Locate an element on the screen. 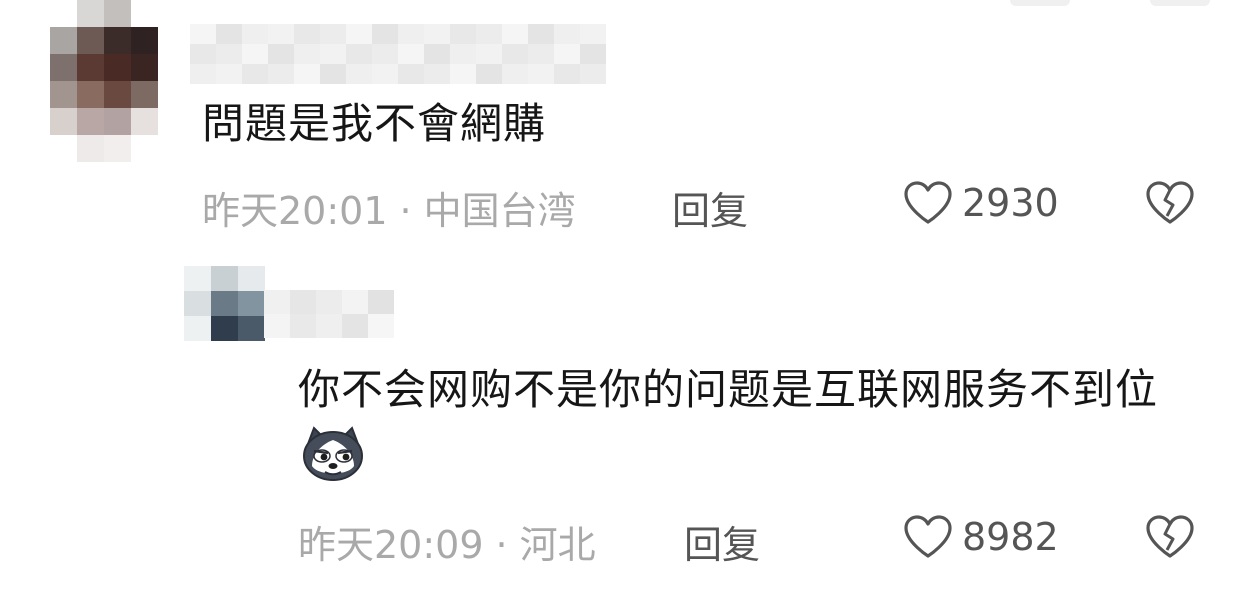 Image resolution: width=1260 pixels, height=600 pixels. comment-location: 河北 is located at coordinates (557, 545).